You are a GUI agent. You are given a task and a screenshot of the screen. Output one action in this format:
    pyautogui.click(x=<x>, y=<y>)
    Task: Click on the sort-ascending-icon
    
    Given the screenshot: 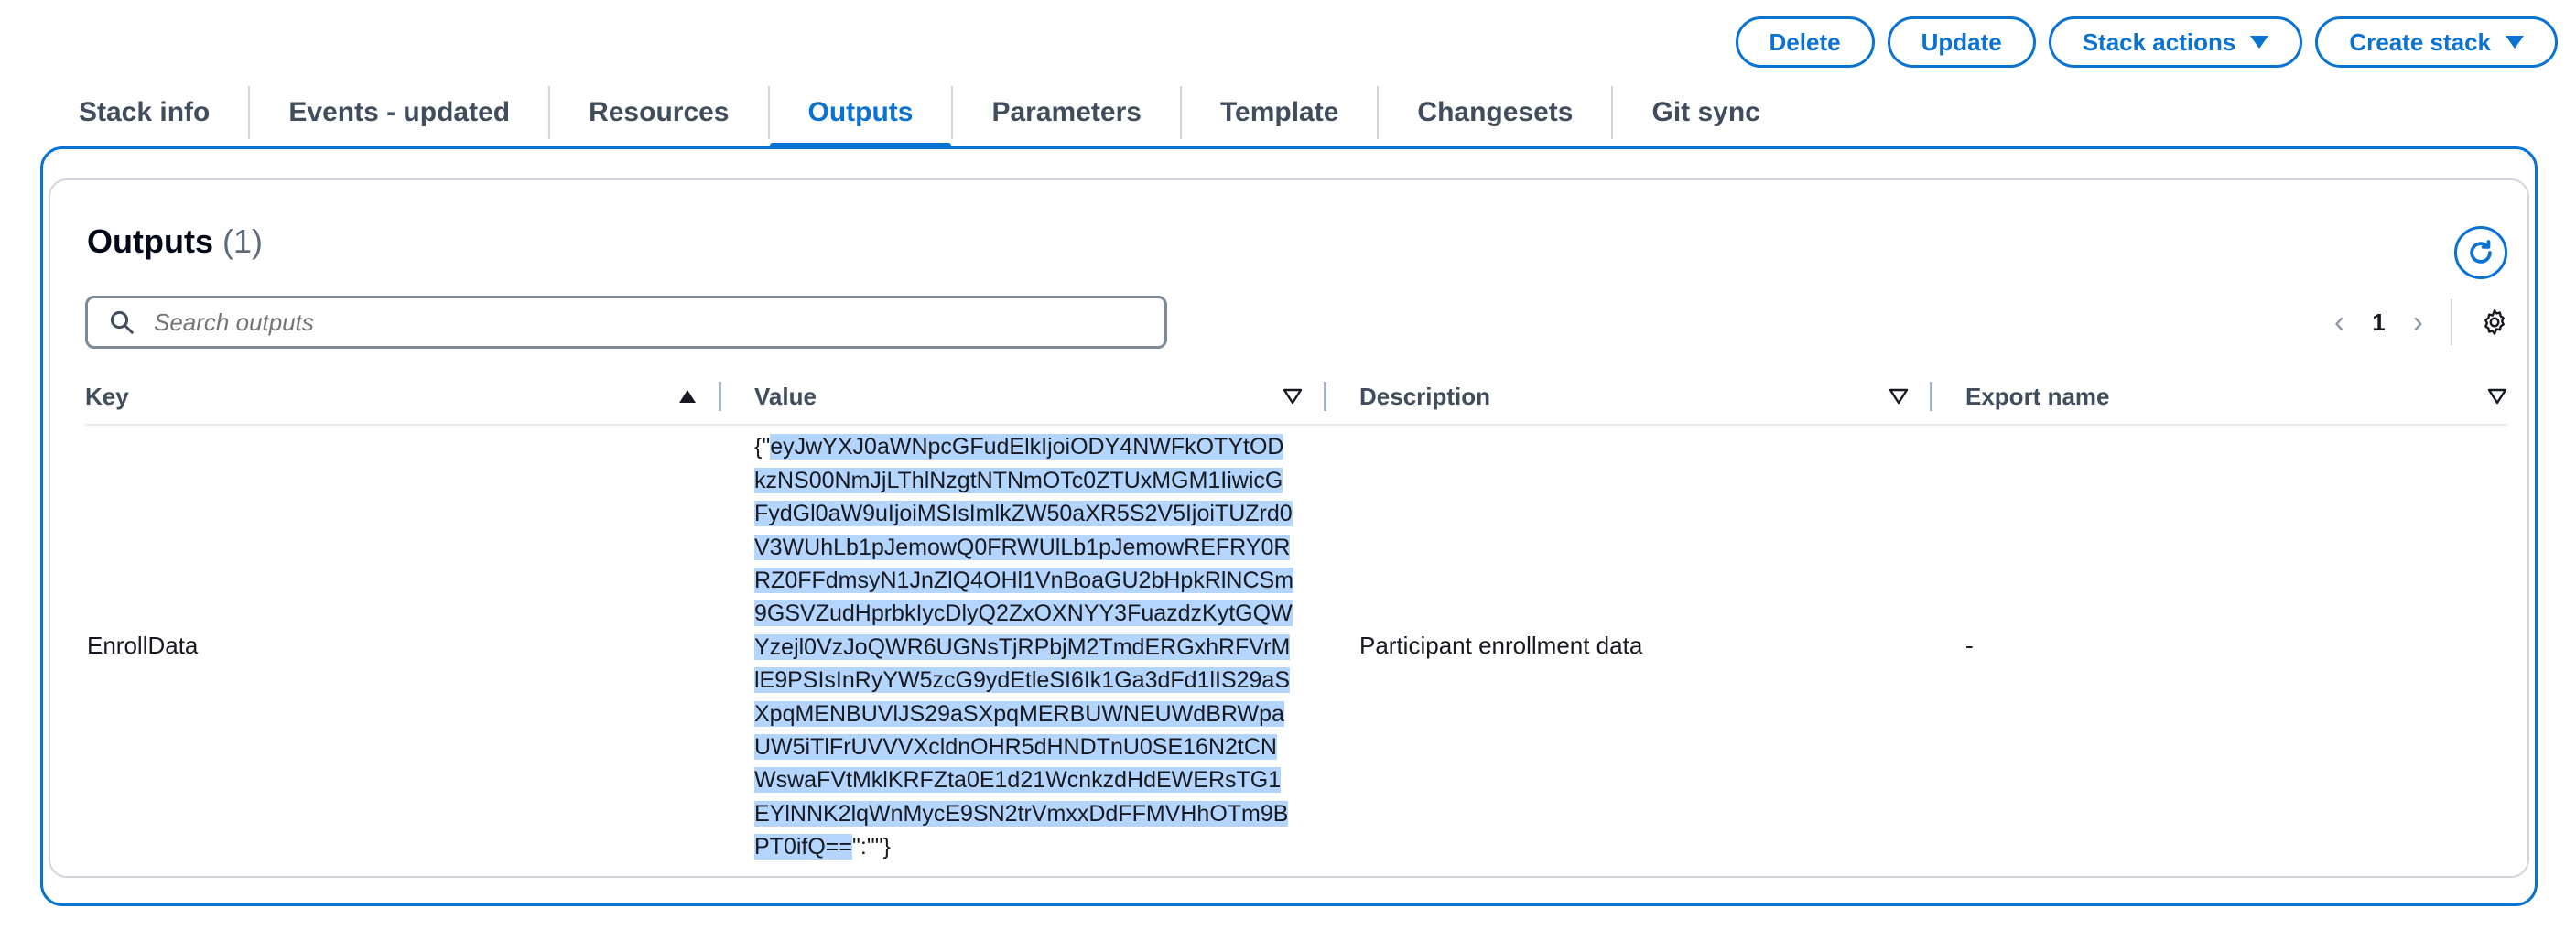 What is the action you would take?
    pyautogui.click(x=688, y=396)
    